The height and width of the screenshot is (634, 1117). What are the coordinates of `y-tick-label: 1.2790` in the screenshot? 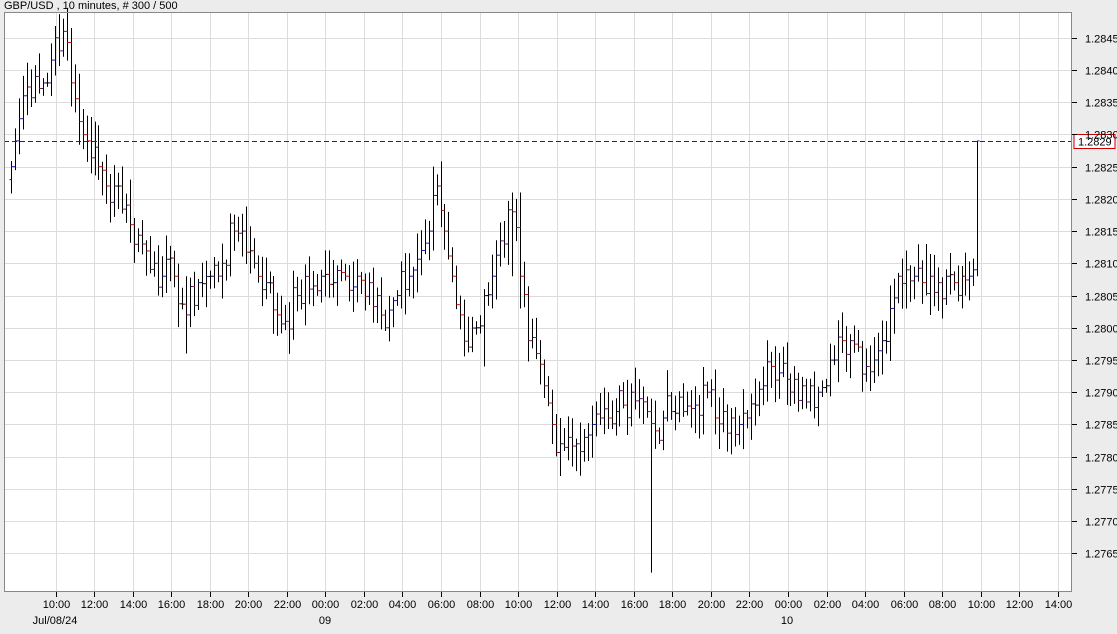 It's located at (1101, 394).